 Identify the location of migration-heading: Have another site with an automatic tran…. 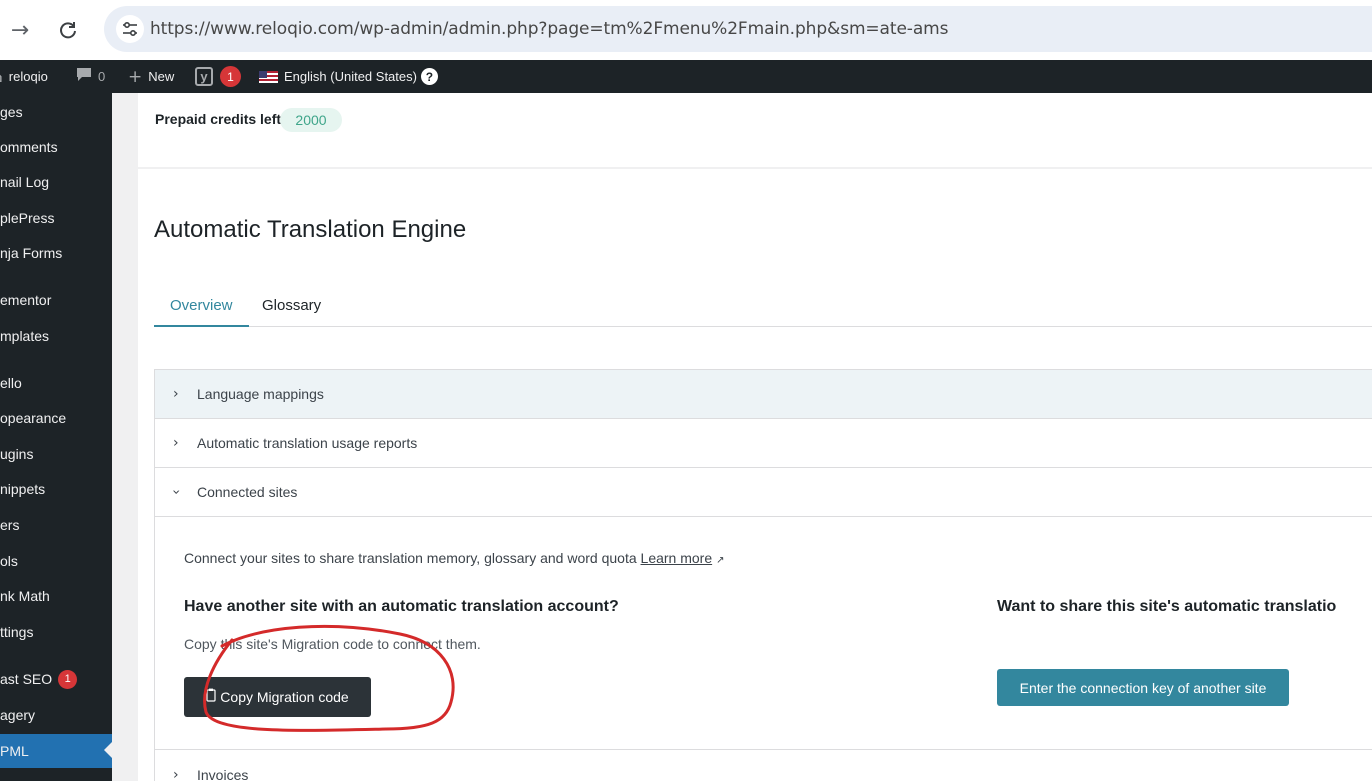
(401, 606).